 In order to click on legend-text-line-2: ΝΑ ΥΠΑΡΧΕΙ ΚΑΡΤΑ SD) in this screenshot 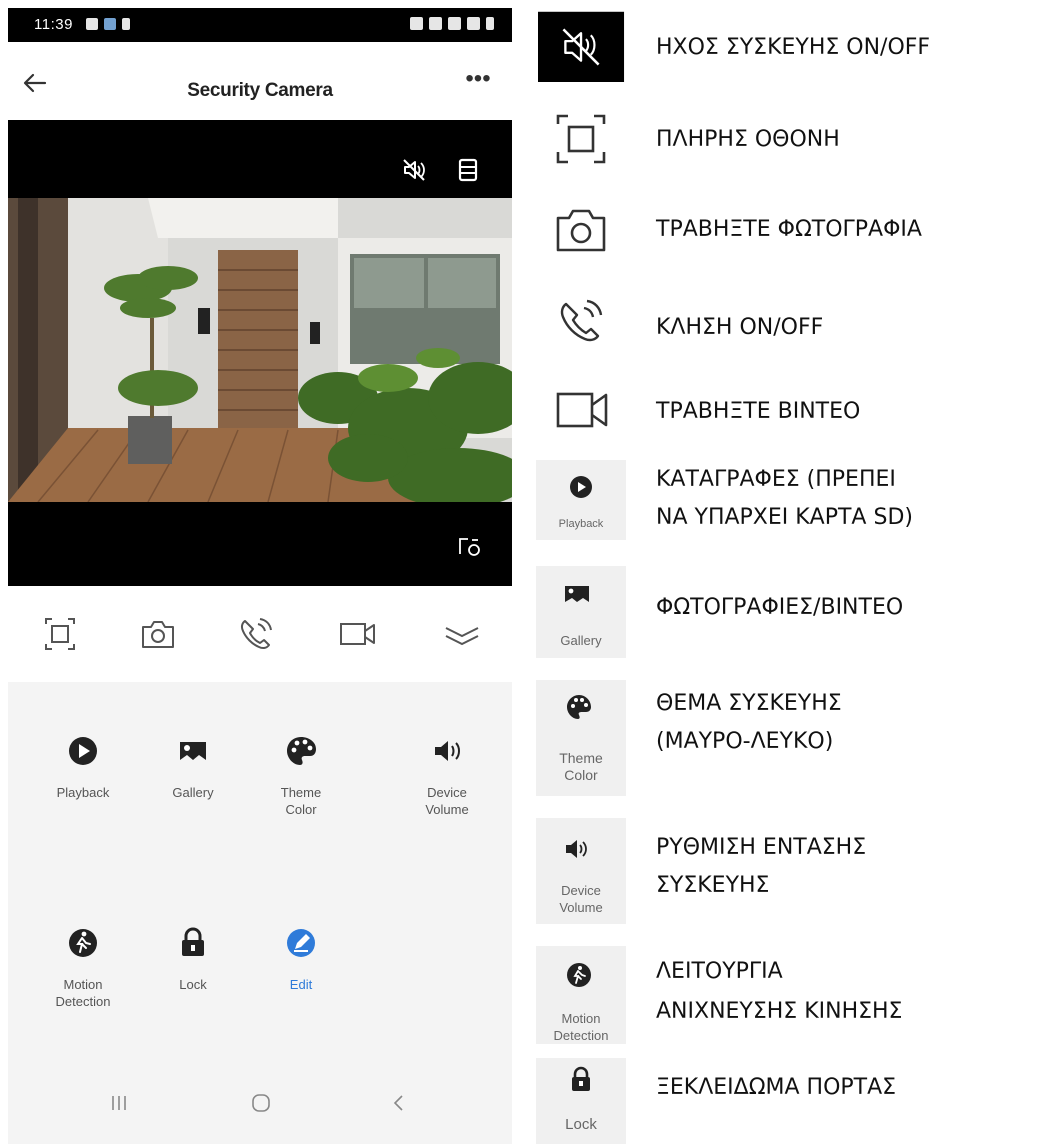, I will do `click(784, 517)`.